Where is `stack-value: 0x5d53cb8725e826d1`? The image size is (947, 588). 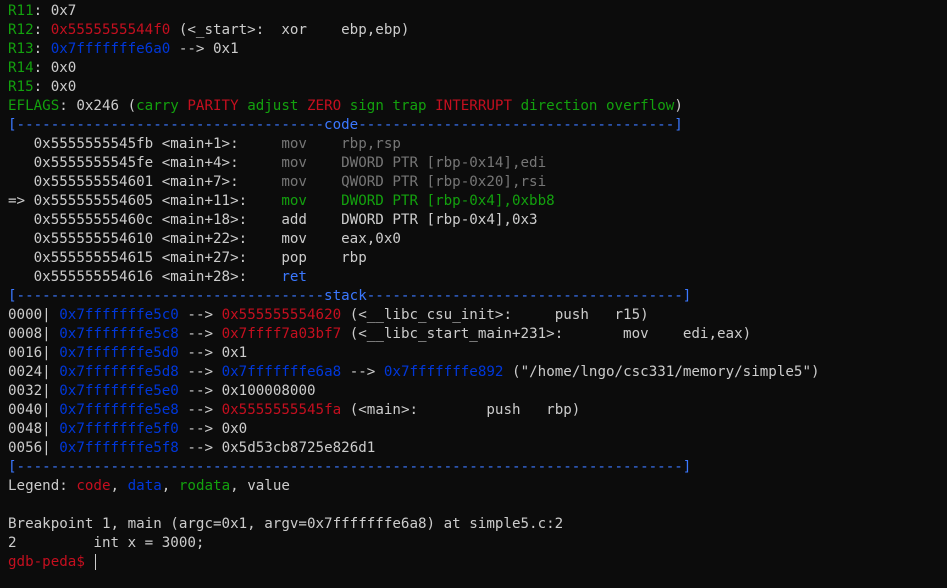 stack-value: 0x5d53cb8725e826d1 is located at coordinates (298, 448).